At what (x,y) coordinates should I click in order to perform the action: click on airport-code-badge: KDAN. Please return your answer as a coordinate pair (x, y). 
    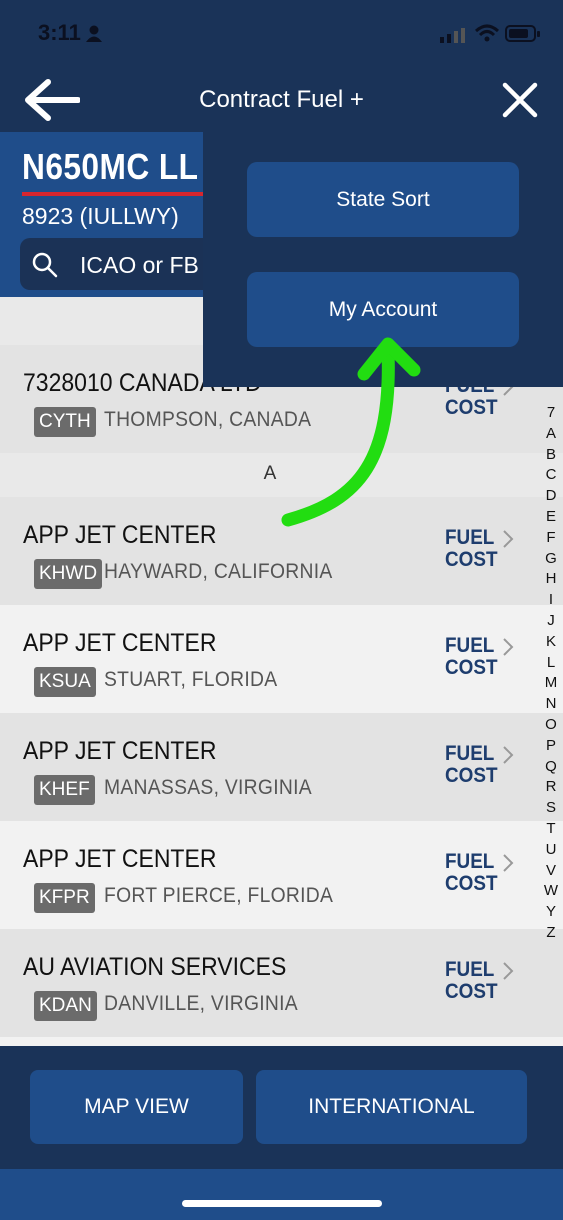
    Looking at the image, I should click on (65, 1006).